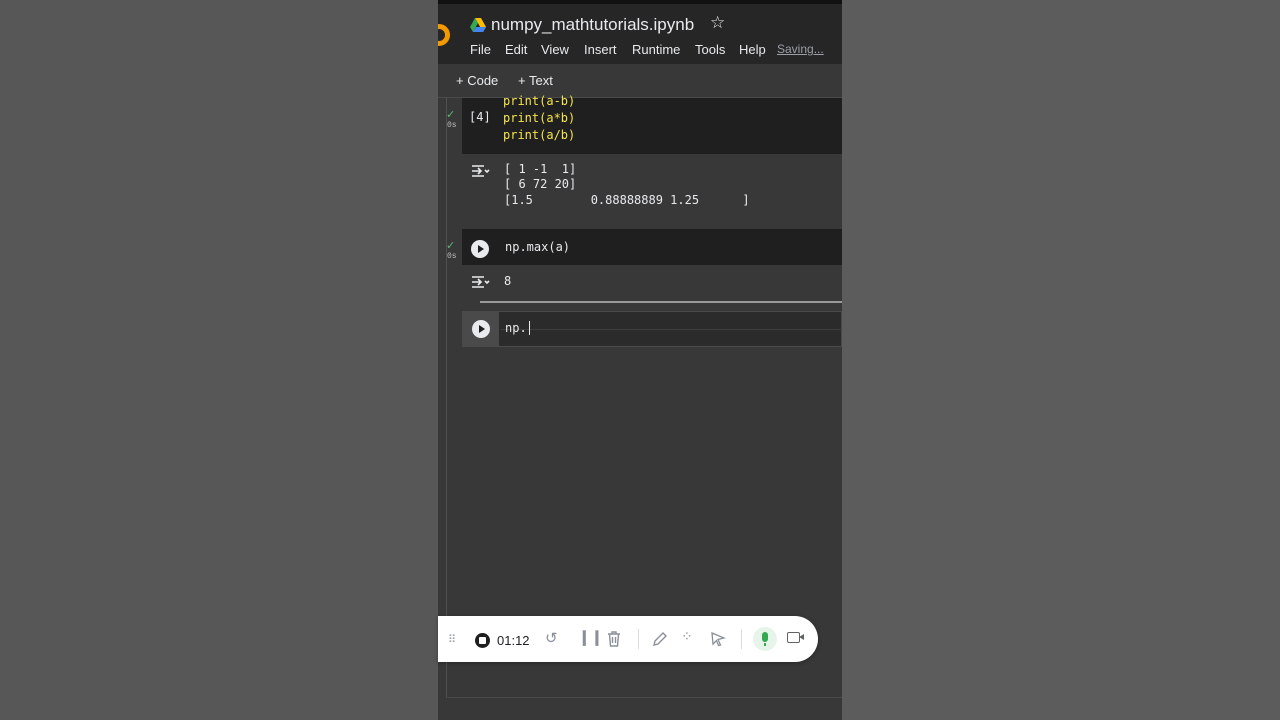 The width and height of the screenshot is (1280, 720). I want to click on code-line: np.max(a), so click(537, 247).